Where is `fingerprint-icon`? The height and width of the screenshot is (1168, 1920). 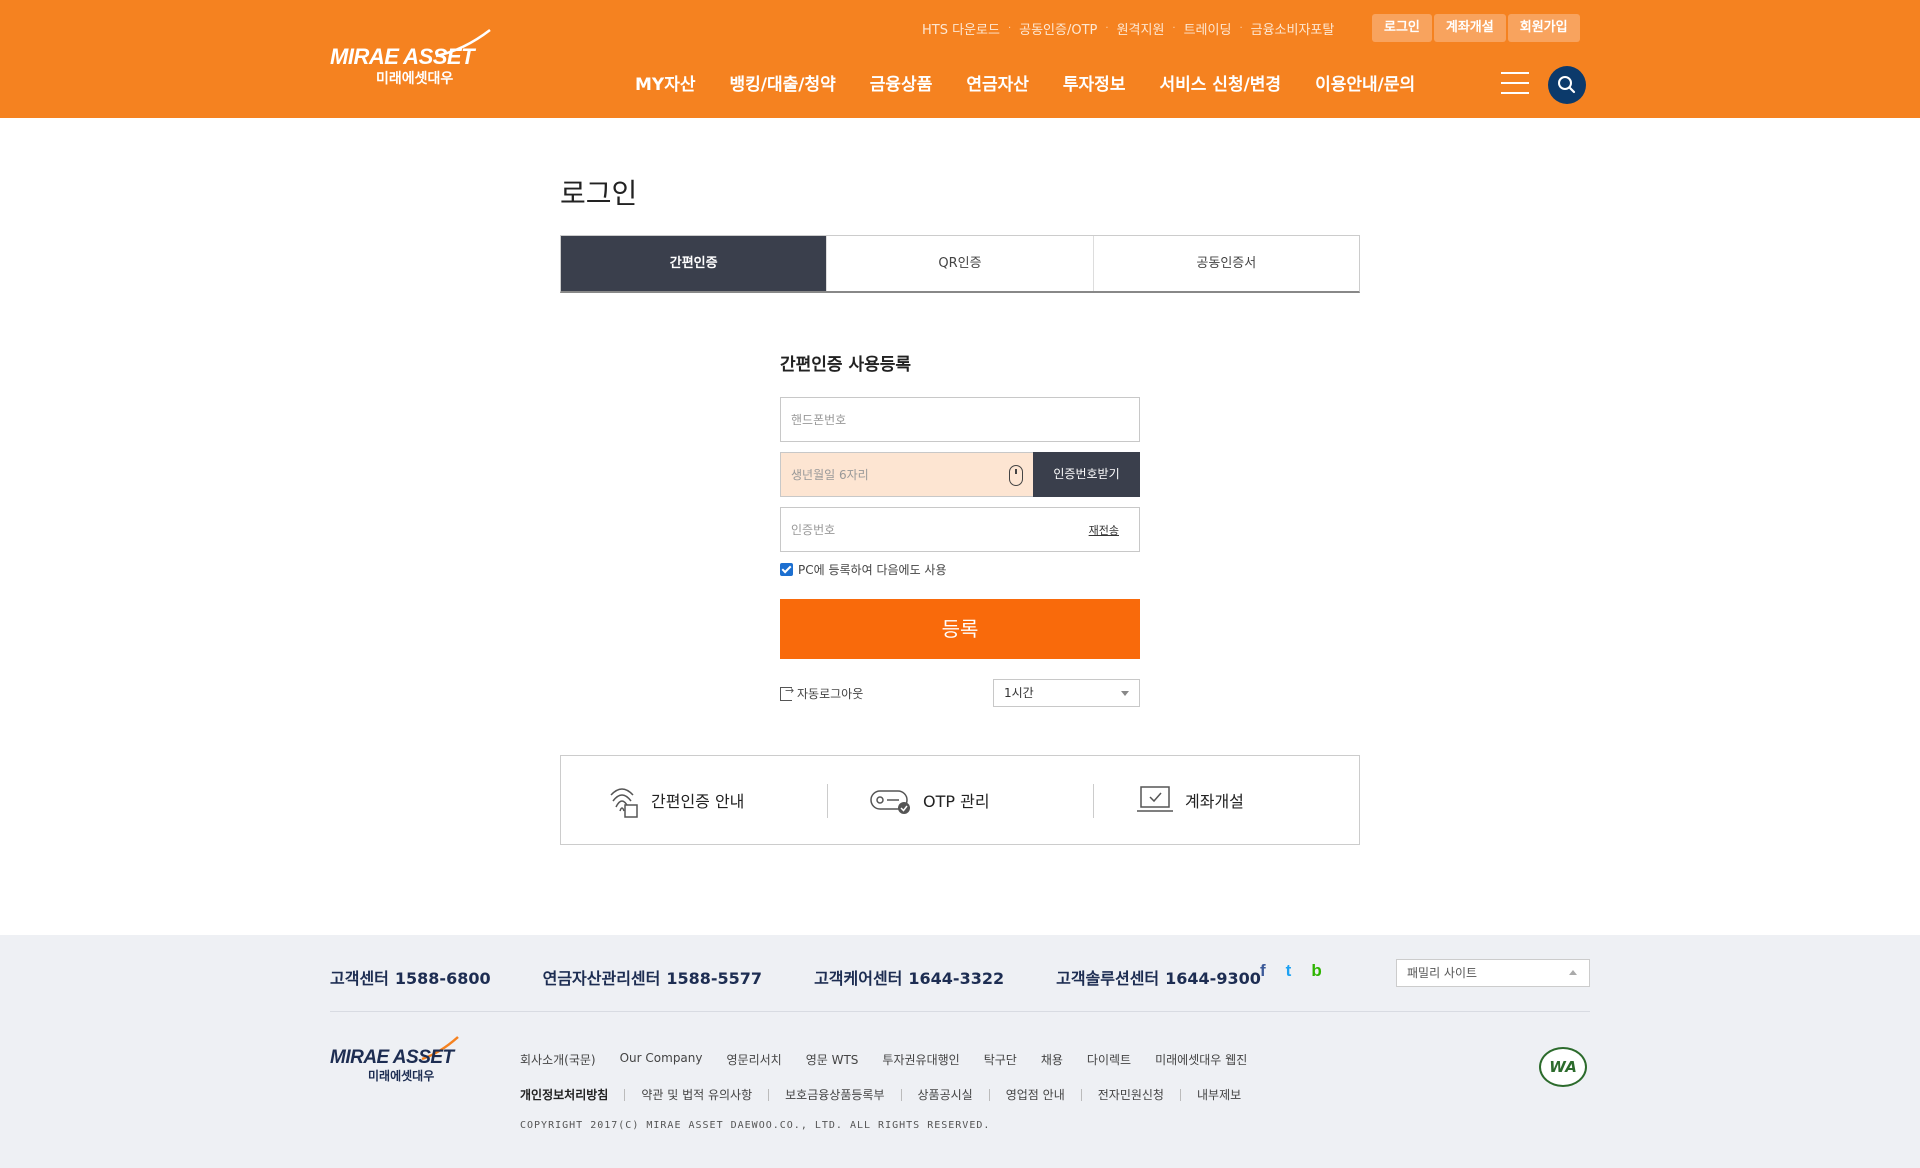
fingerprint-icon is located at coordinates (624, 803).